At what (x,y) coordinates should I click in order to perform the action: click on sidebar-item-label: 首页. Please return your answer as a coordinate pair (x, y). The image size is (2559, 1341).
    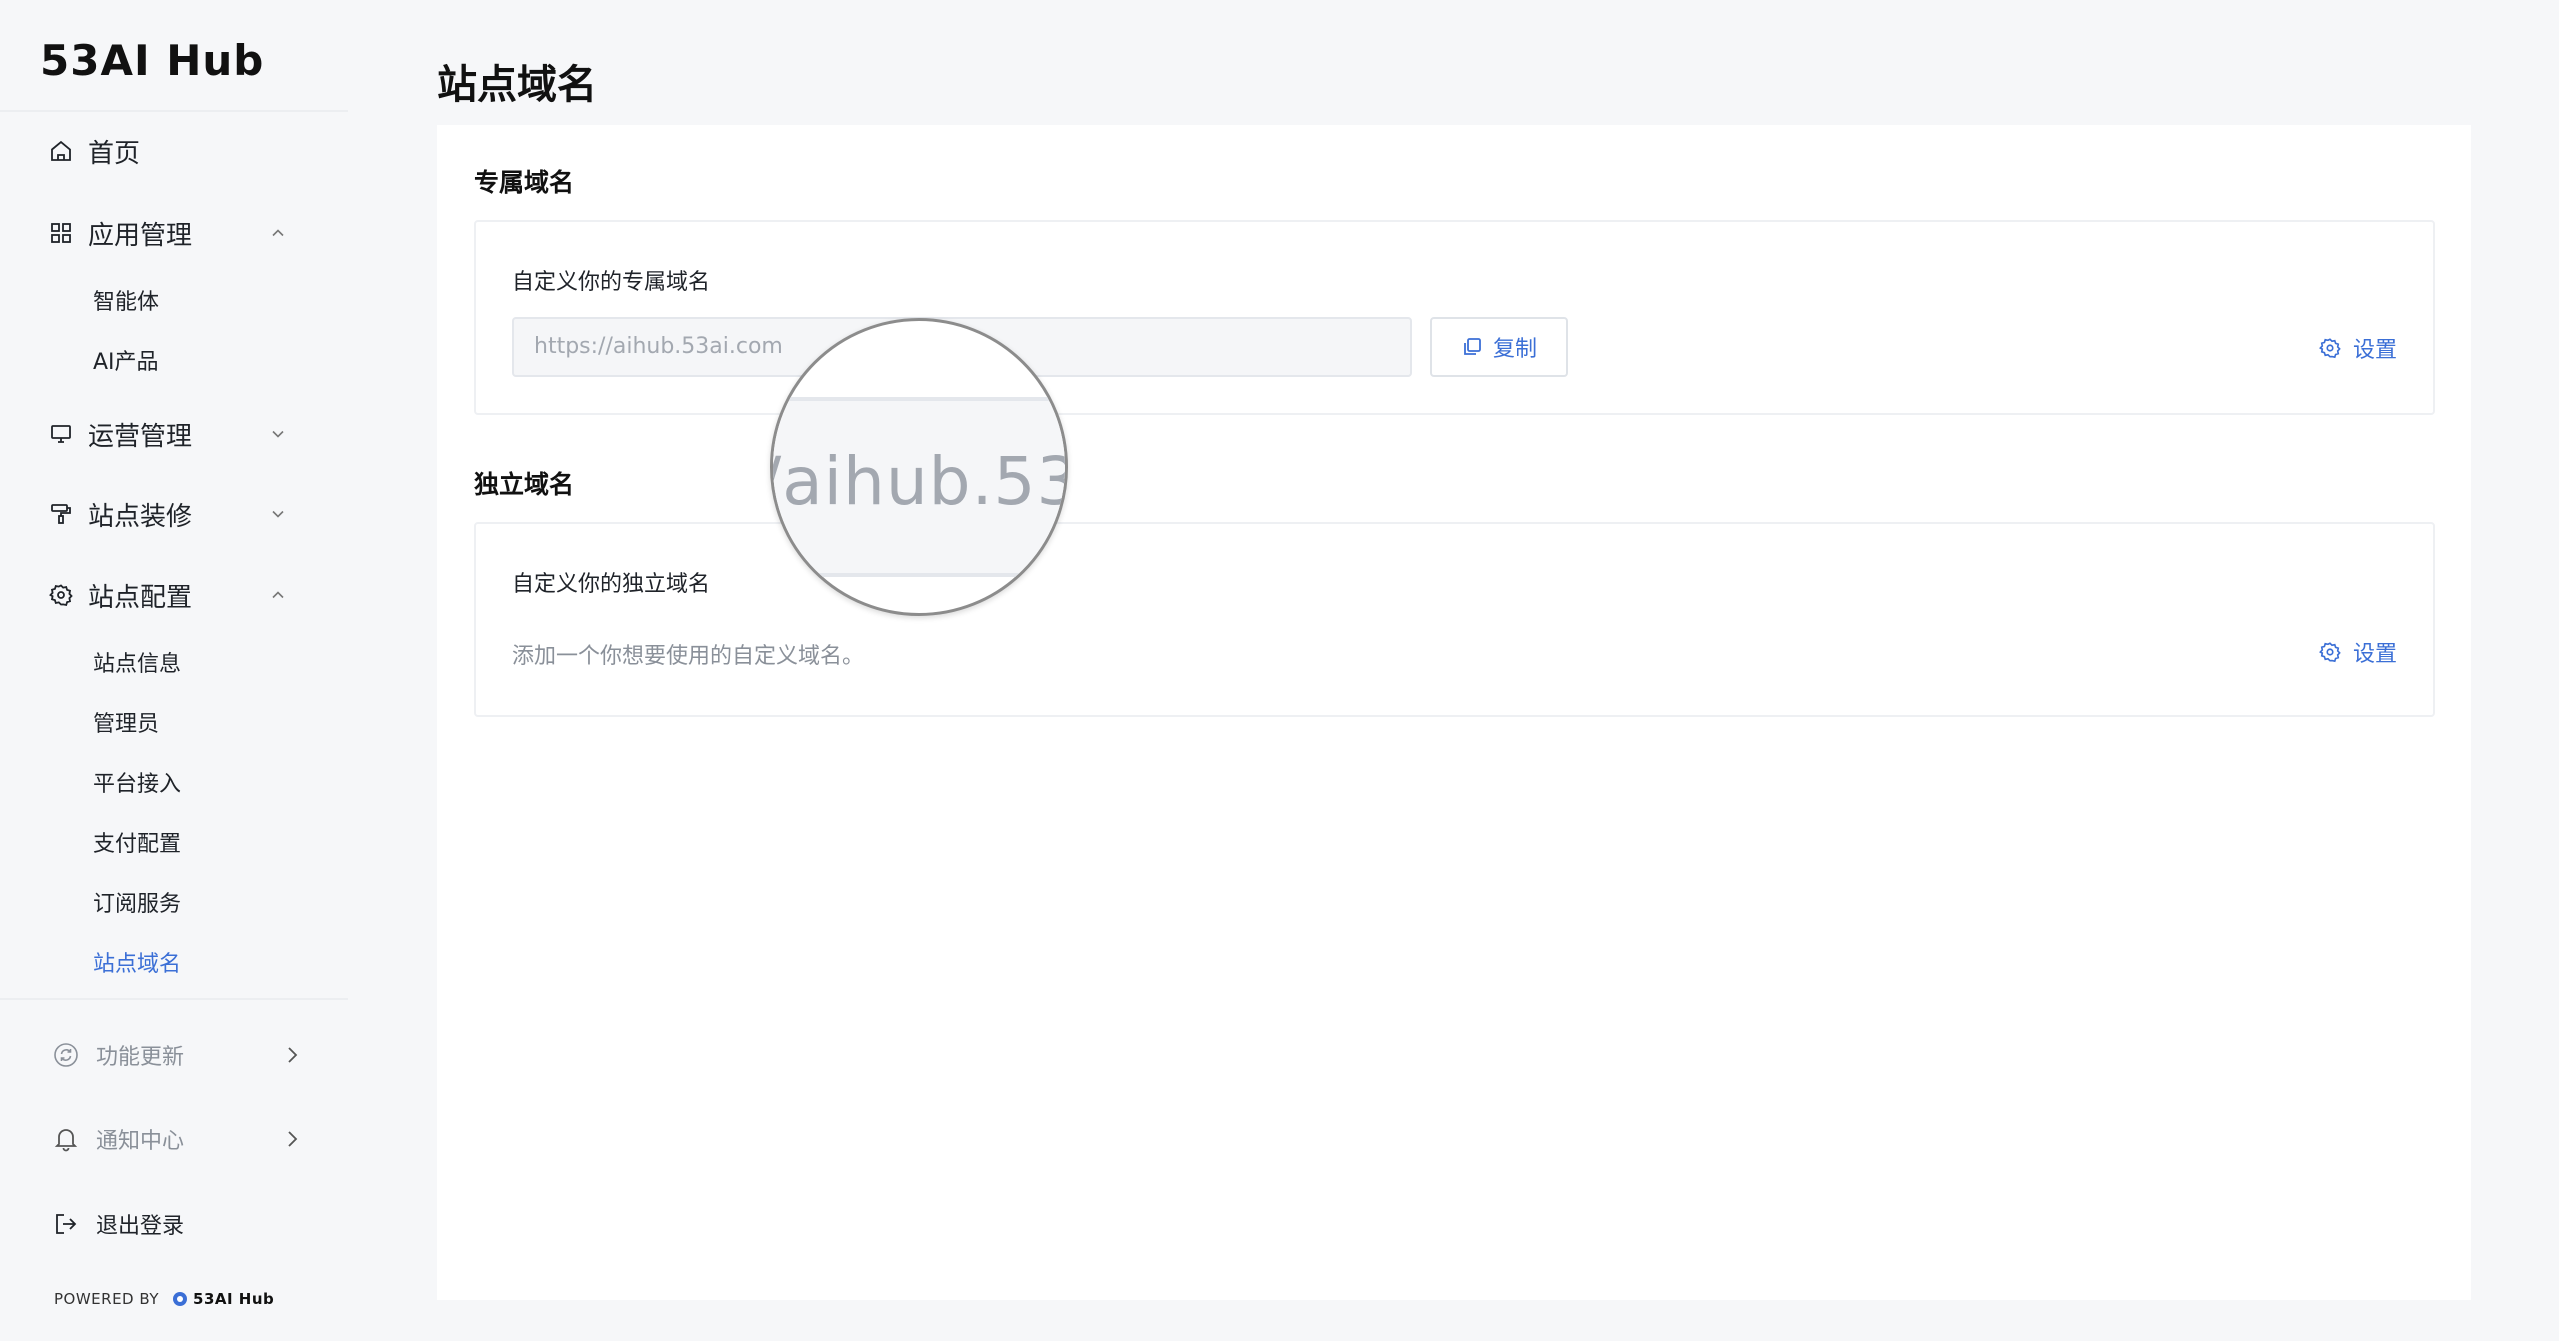
    Looking at the image, I should click on (114, 153).